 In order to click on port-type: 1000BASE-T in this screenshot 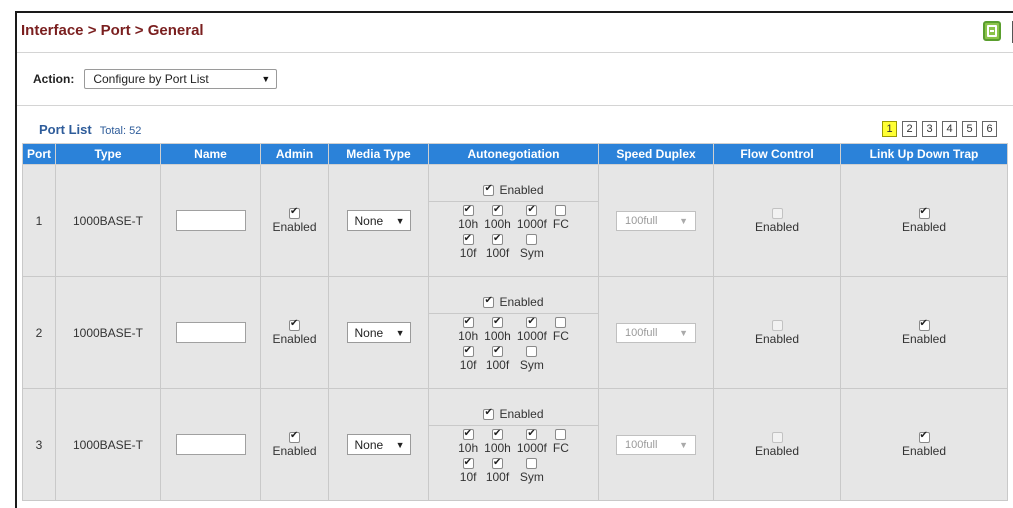, I will do `click(108, 332)`.